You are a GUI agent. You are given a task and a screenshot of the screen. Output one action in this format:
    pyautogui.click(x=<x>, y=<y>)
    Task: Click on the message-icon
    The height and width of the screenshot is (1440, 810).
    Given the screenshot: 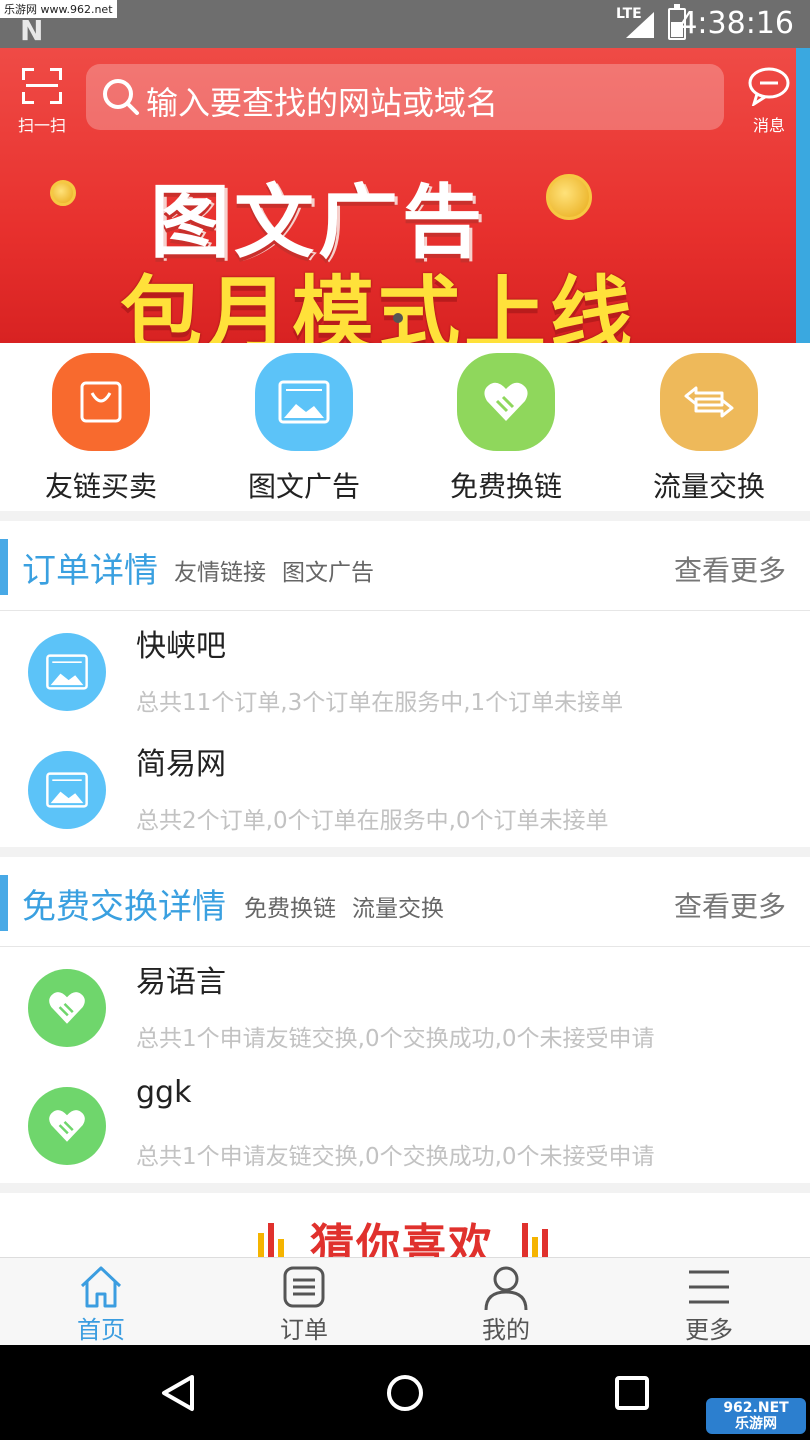 What is the action you would take?
    pyautogui.click(x=769, y=87)
    